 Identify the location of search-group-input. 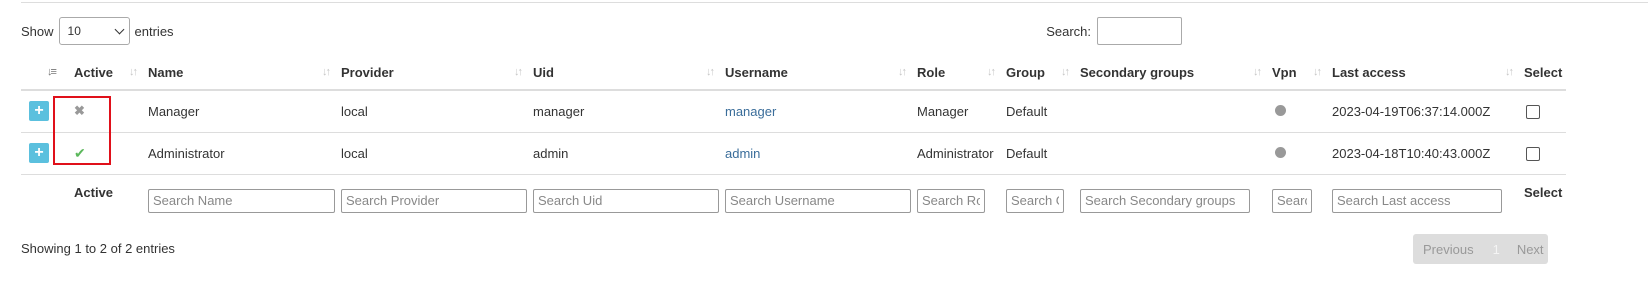
(1035, 200).